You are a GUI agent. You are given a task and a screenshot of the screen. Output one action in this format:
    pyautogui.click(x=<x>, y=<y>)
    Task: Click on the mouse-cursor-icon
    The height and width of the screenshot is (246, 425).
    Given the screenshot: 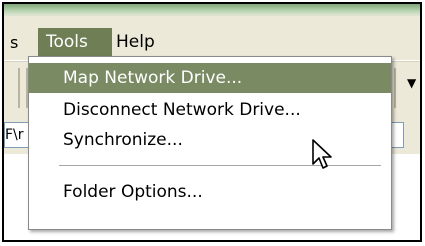 What is the action you would take?
    pyautogui.click(x=322, y=154)
    